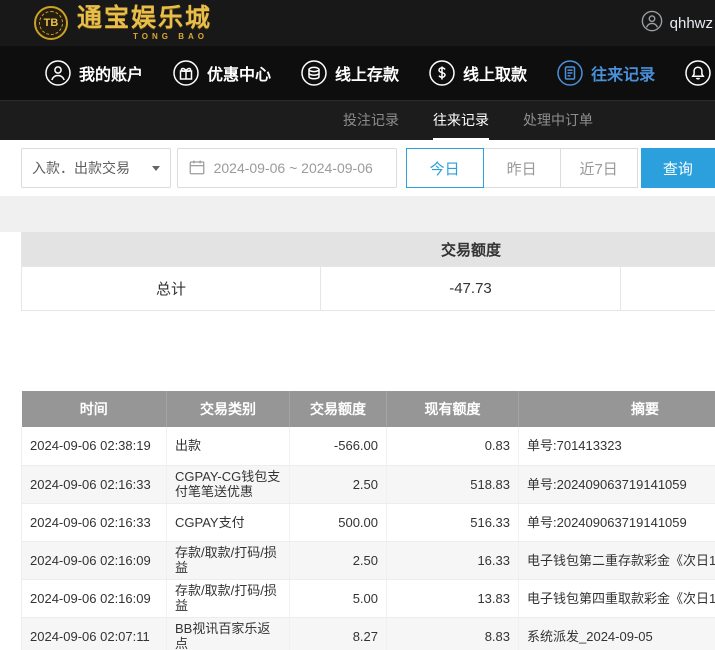 The height and width of the screenshot is (650, 715). Describe the element at coordinates (94, 446) in the screenshot. I see `cell-time: 2024-09-06 02:38:19` at that location.